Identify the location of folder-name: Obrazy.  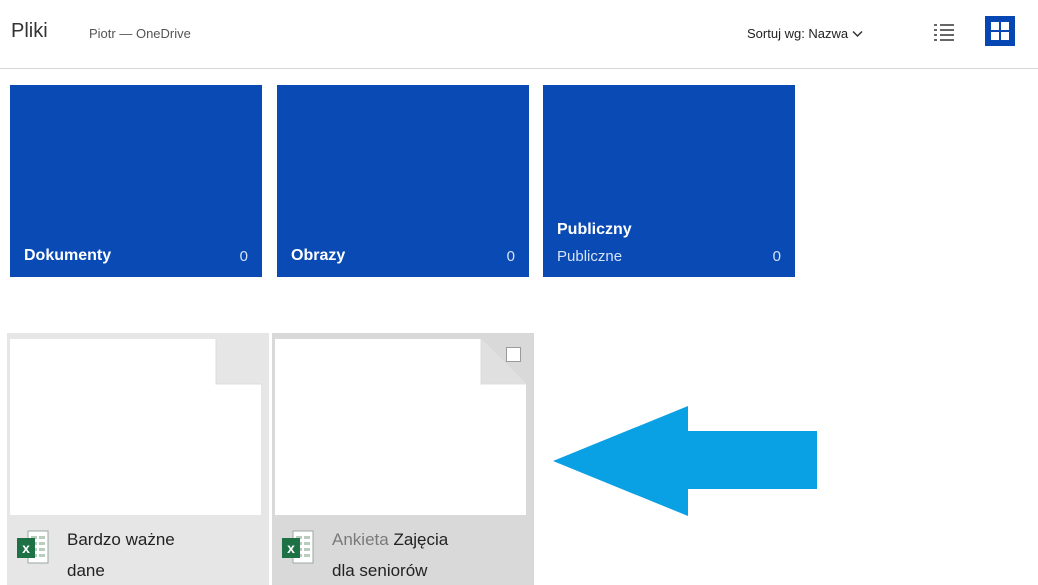
(318, 255).